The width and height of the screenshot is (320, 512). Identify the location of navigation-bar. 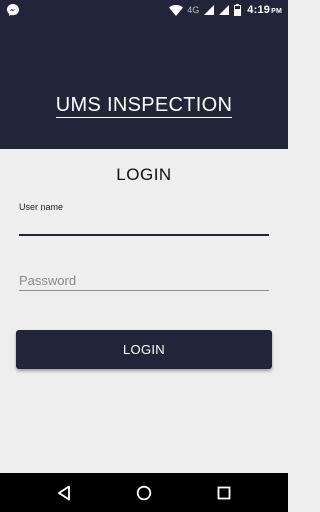
(144, 492).